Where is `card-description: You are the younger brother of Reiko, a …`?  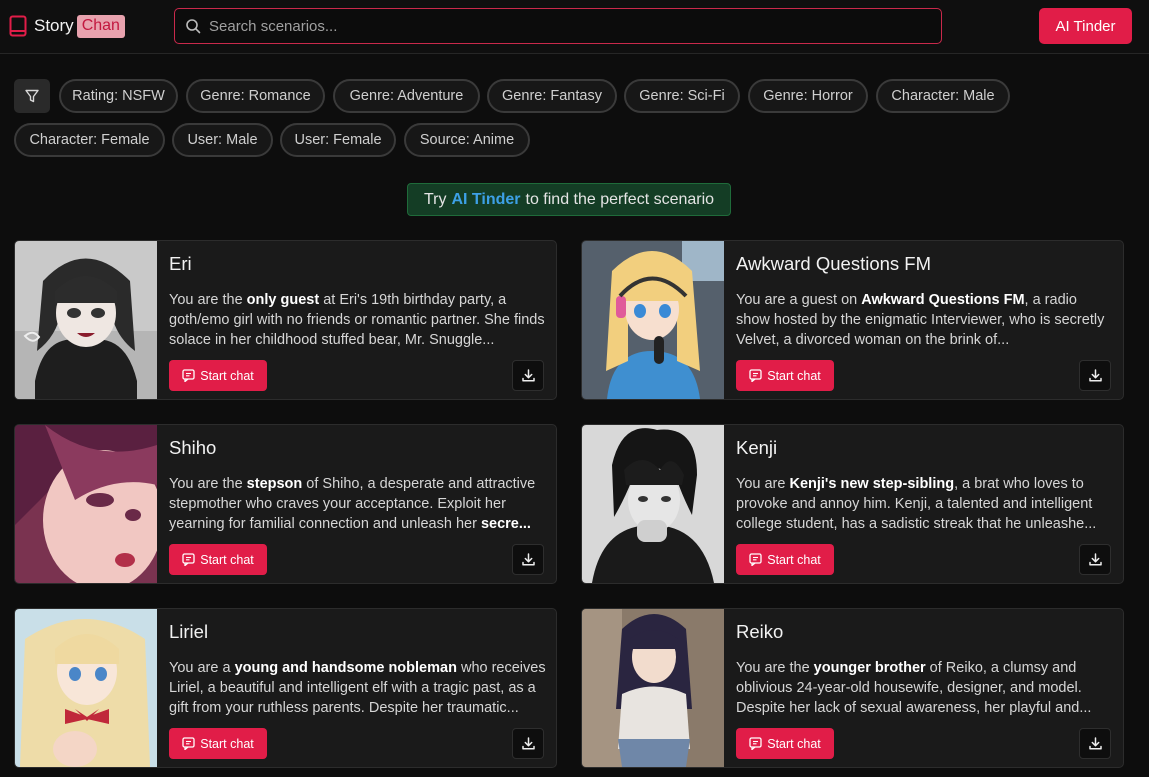 card-description: You are the younger brother of Reiko, a … is located at coordinates (925, 688).